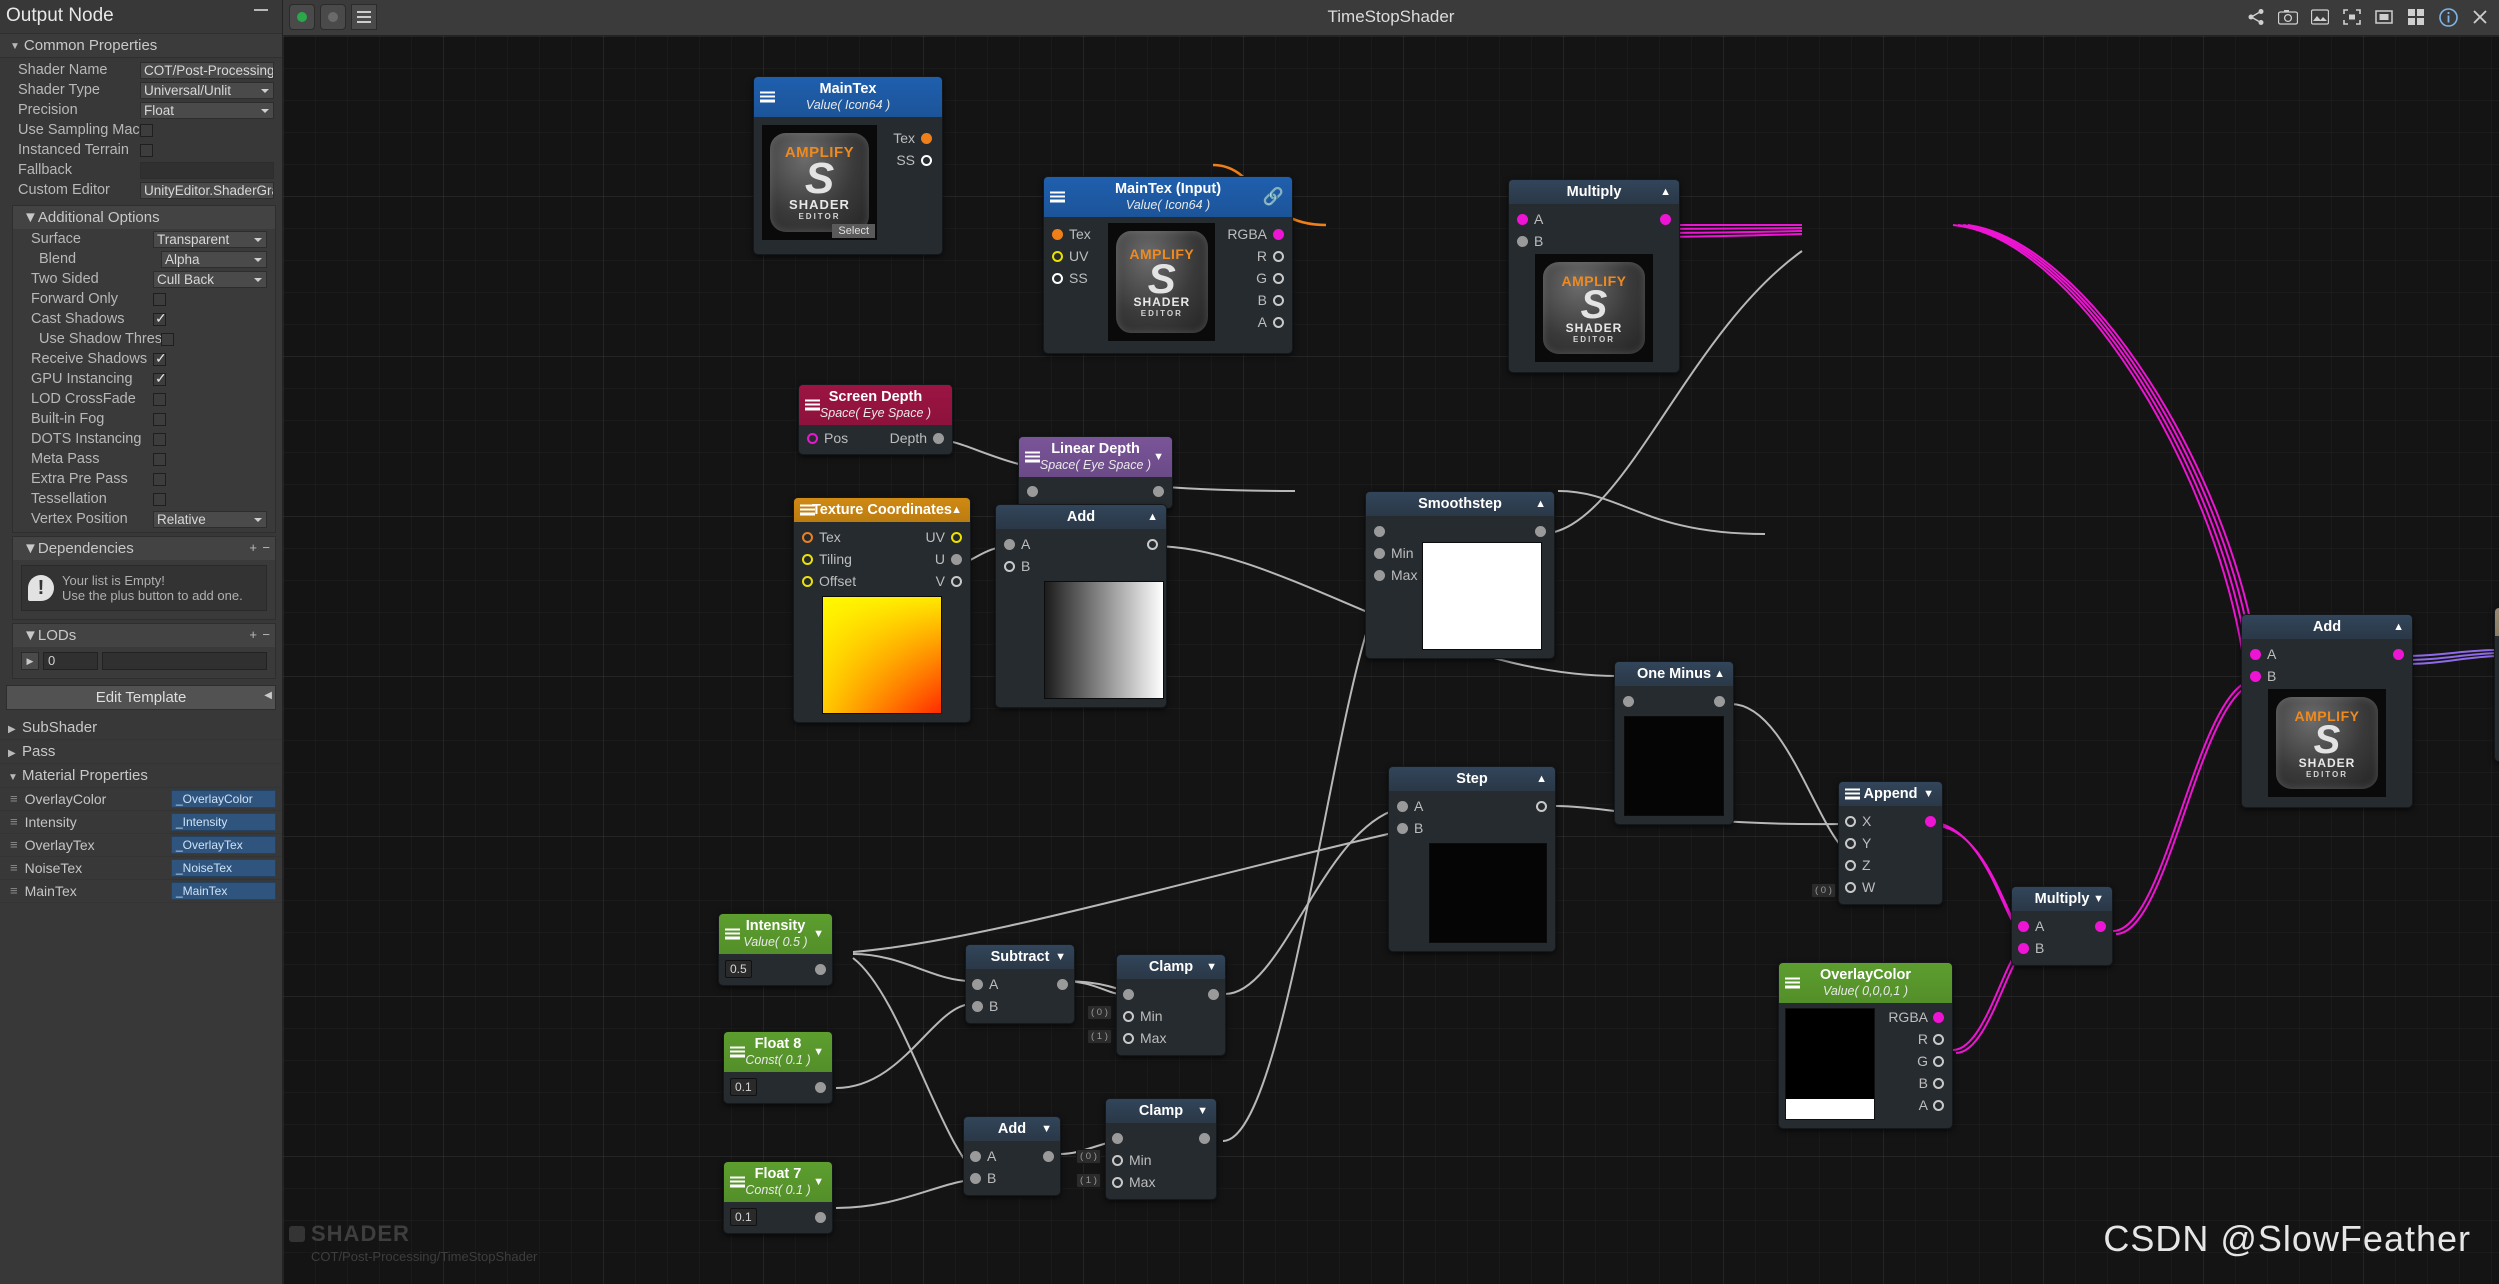 Image resolution: width=2499 pixels, height=1284 pixels. I want to click on lod-field, so click(184, 661).